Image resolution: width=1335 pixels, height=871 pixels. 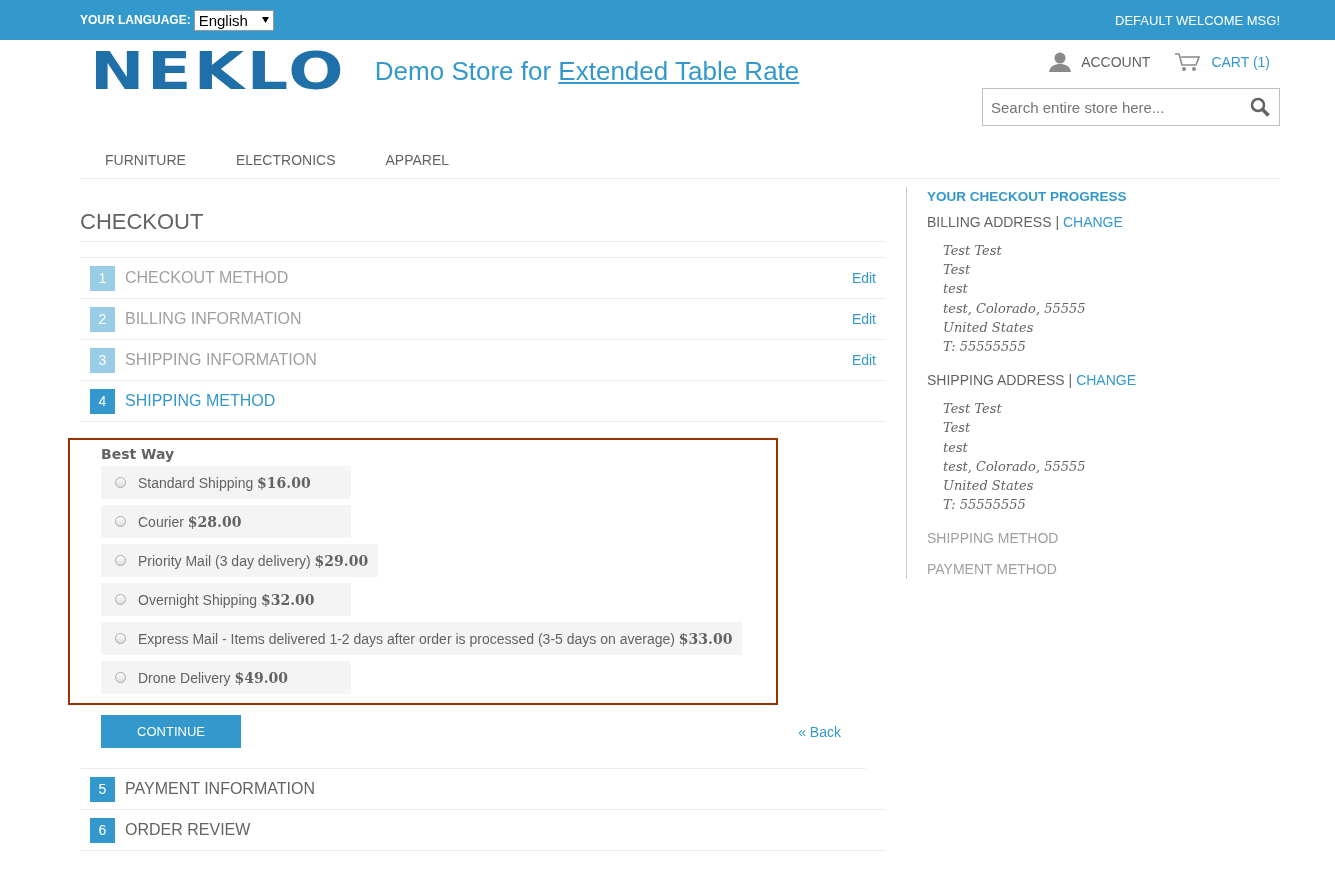 What do you see at coordinates (1222, 62) in the screenshot?
I see `cart-link: CART (1)` at bounding box center [1222, 62].